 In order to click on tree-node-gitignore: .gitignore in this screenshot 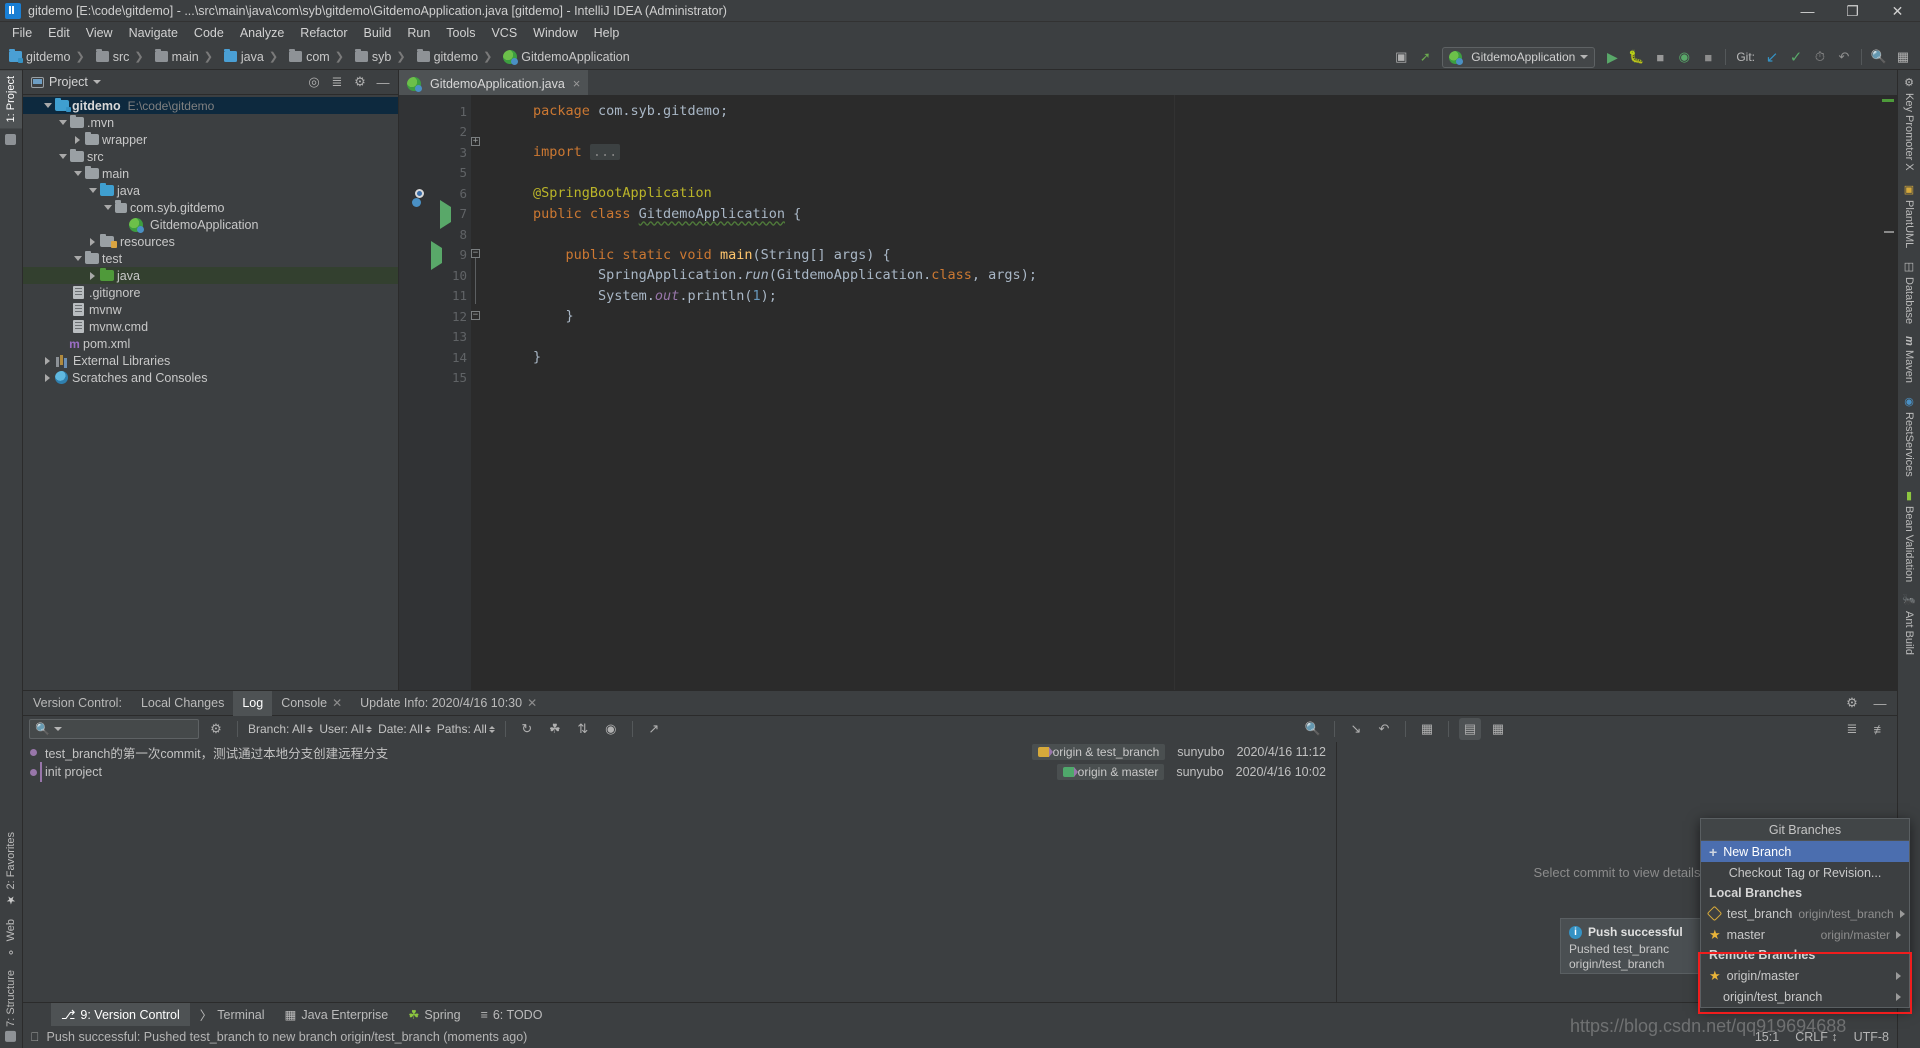, I will do `click(210, 292)`.